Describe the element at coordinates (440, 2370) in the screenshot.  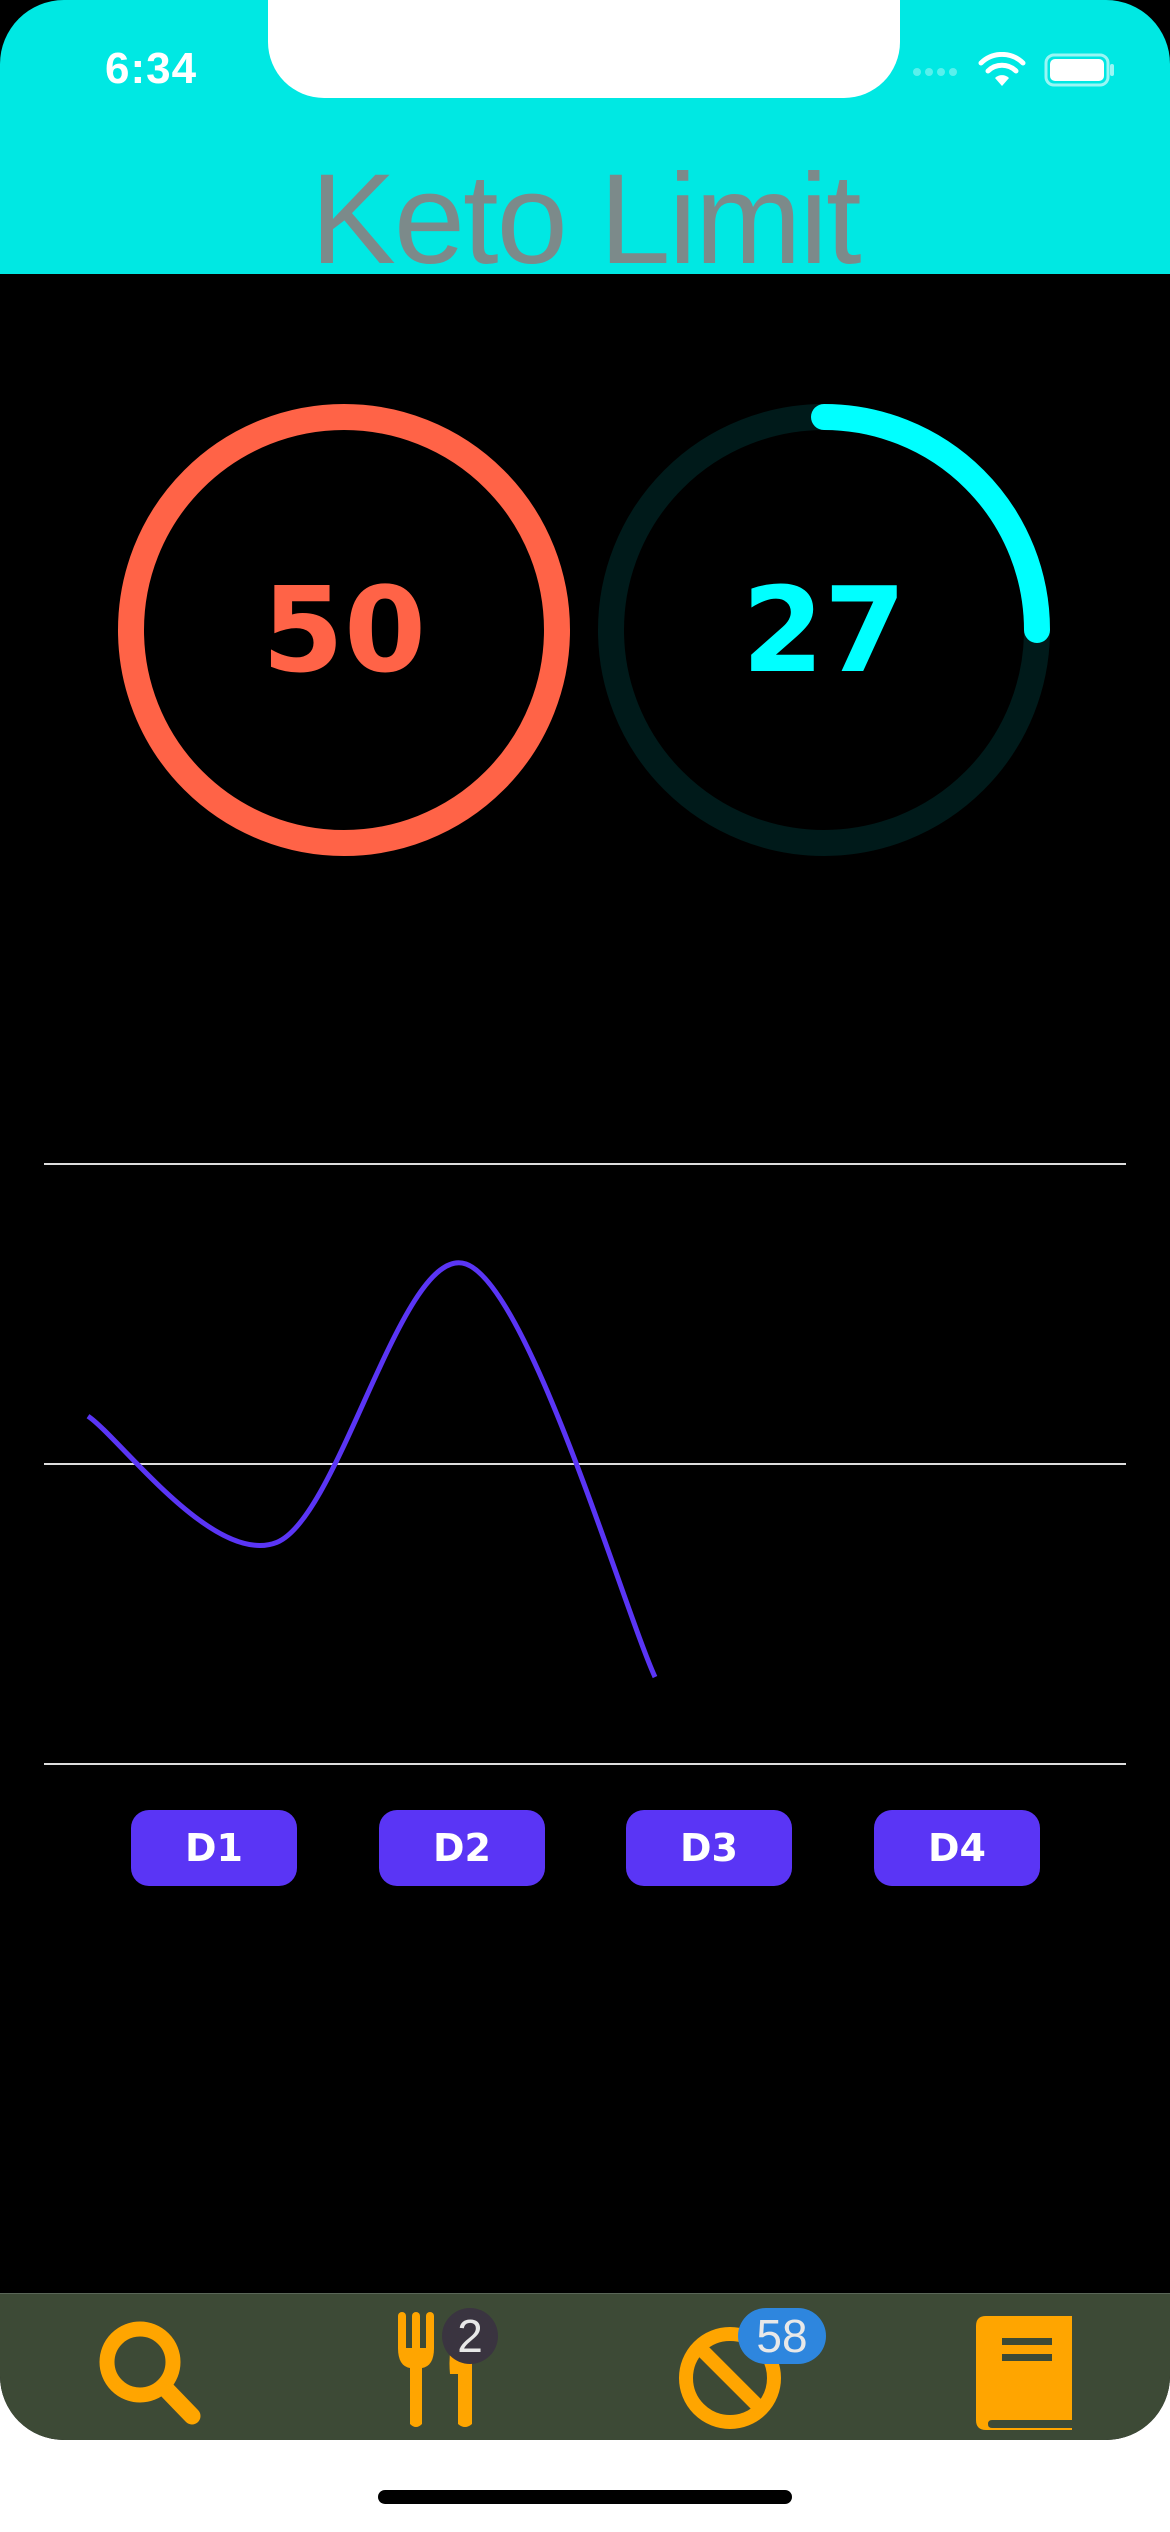
I see `tab-meals: 2` at that location.